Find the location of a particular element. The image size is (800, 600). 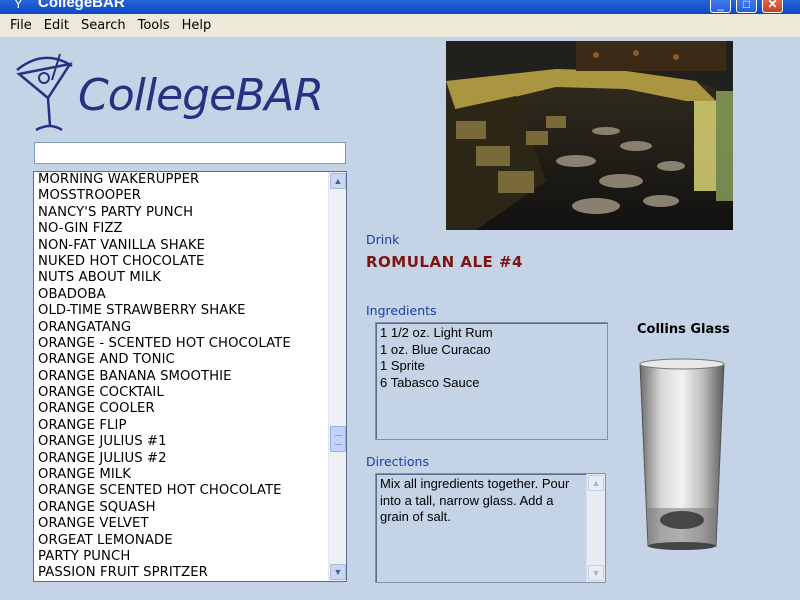

menu-bar: File Edit Search Tools Help is located at coordinates (400, 26).